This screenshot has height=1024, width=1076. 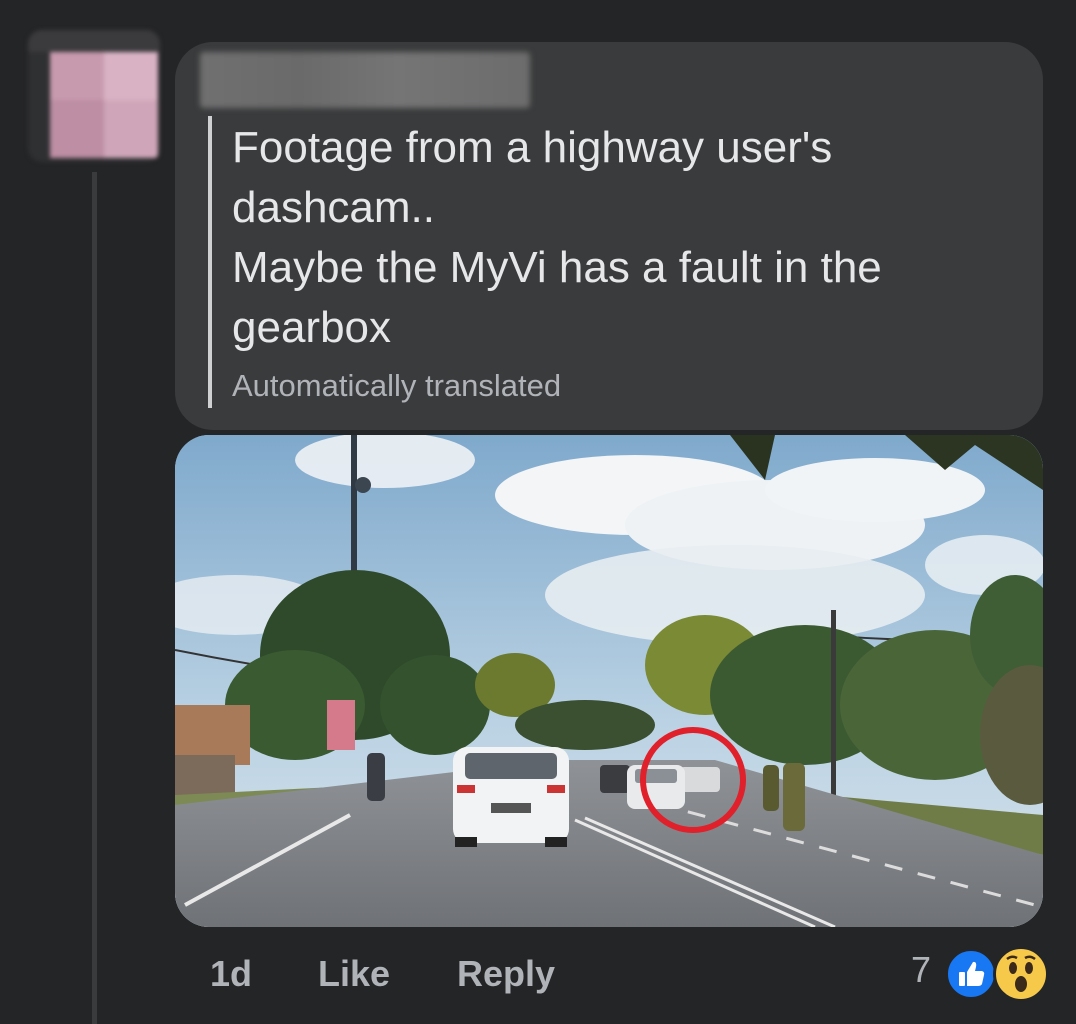 What do you see at coordinates (94, 96) in the screenshot?
I see `avatar` at bounding box center [94, 96].